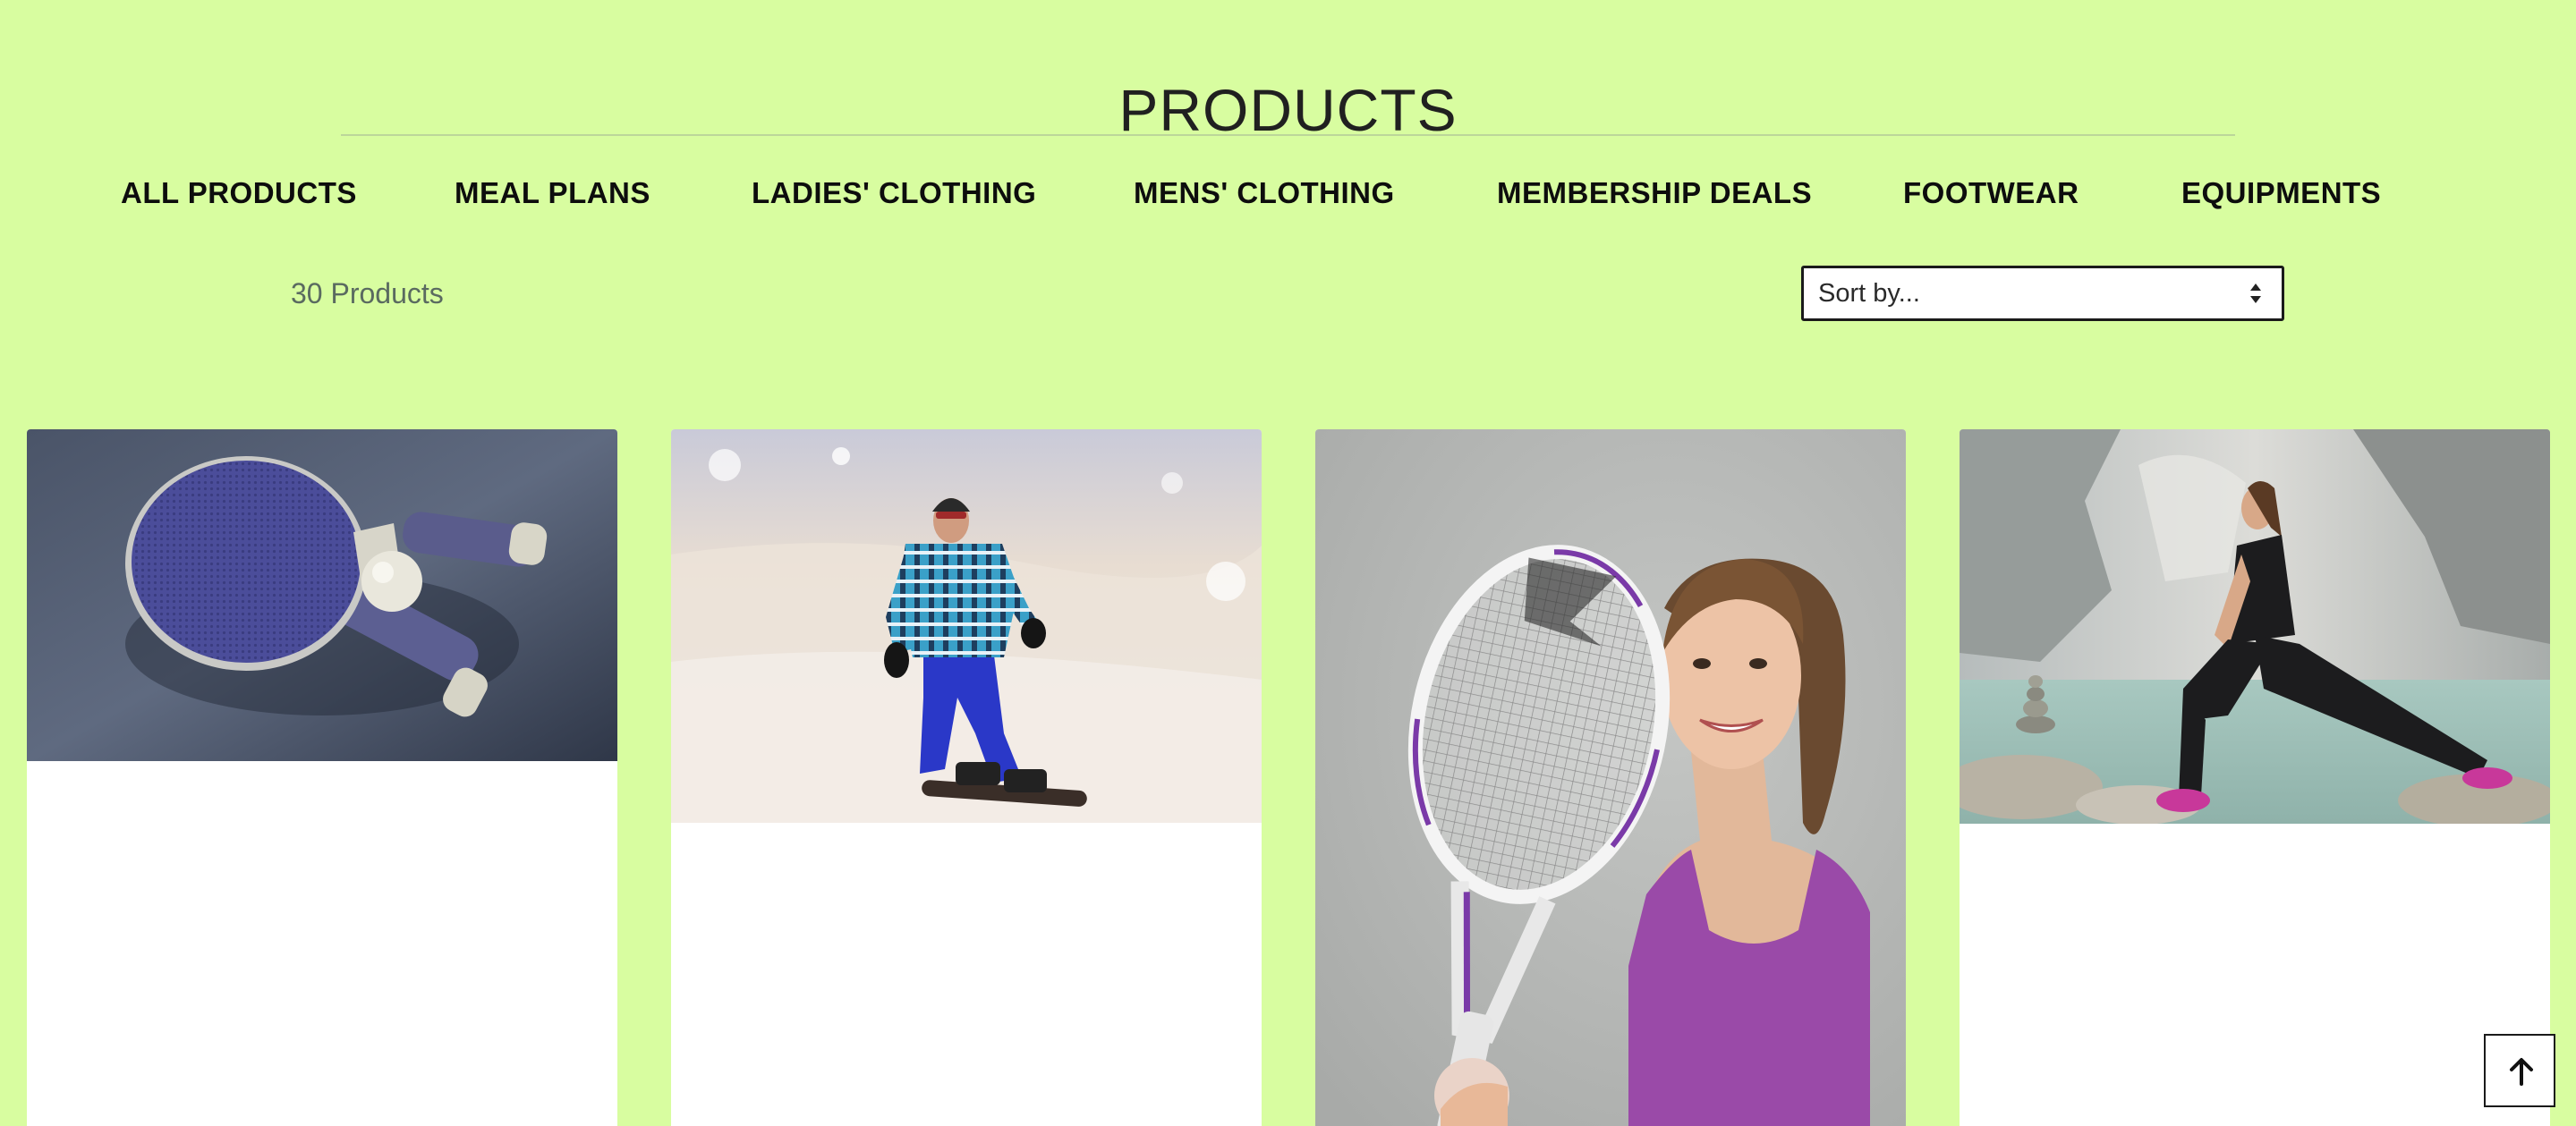  I want to click on nav-item-ladies-clothing: LADIES' CLOTHING, so click(894, 193).